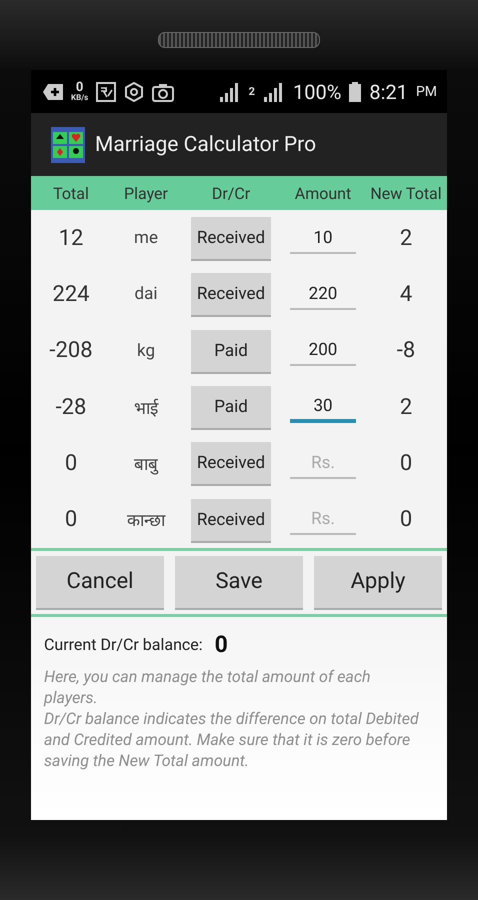  I want to click on hint-text: Dr/Cr balance indicates the difference on total Debited and Credited amount. Make sure that it is zero before saving the New Total amount., so click(231, 739).